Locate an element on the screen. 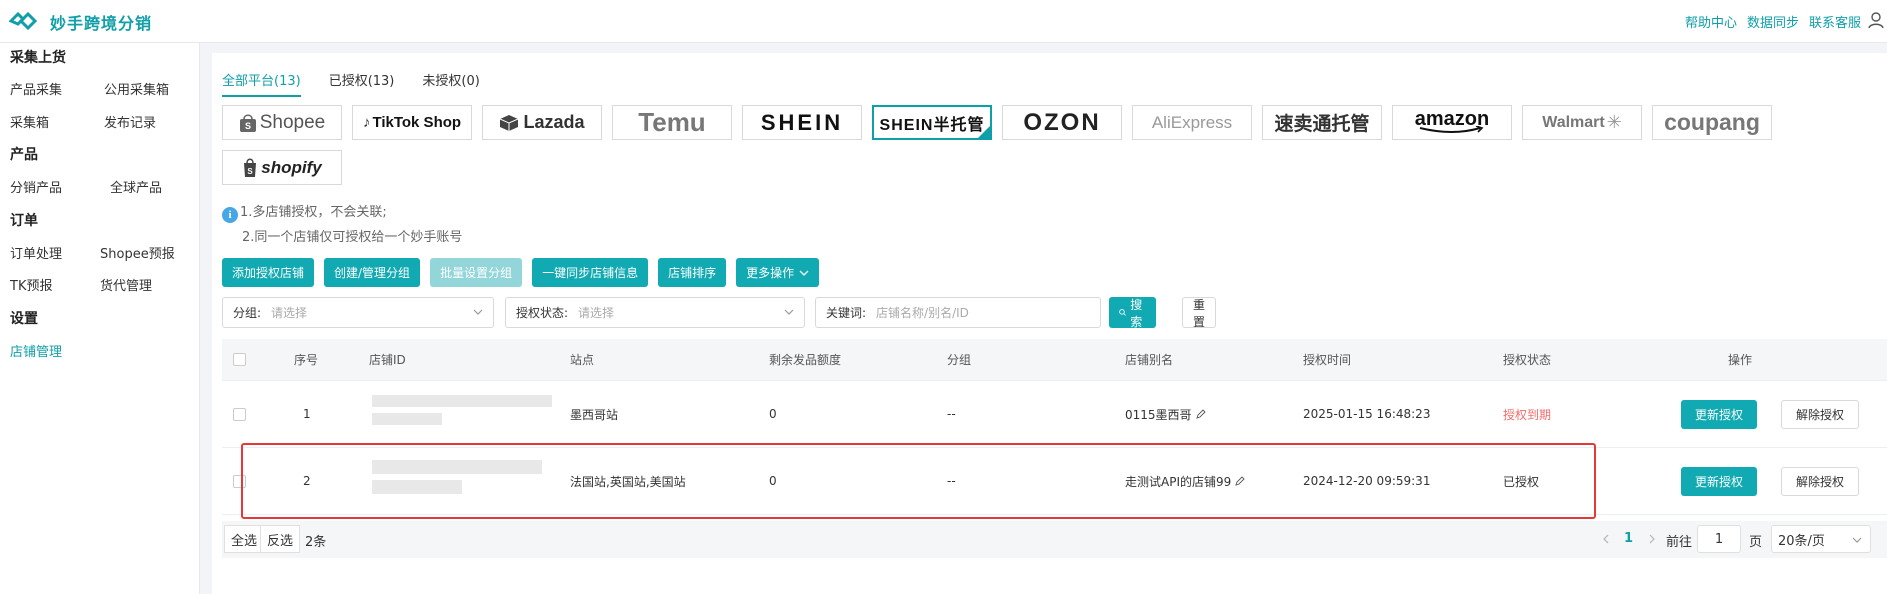  platform-walmart-label: Walmart is located at coordinates (1573, 122).